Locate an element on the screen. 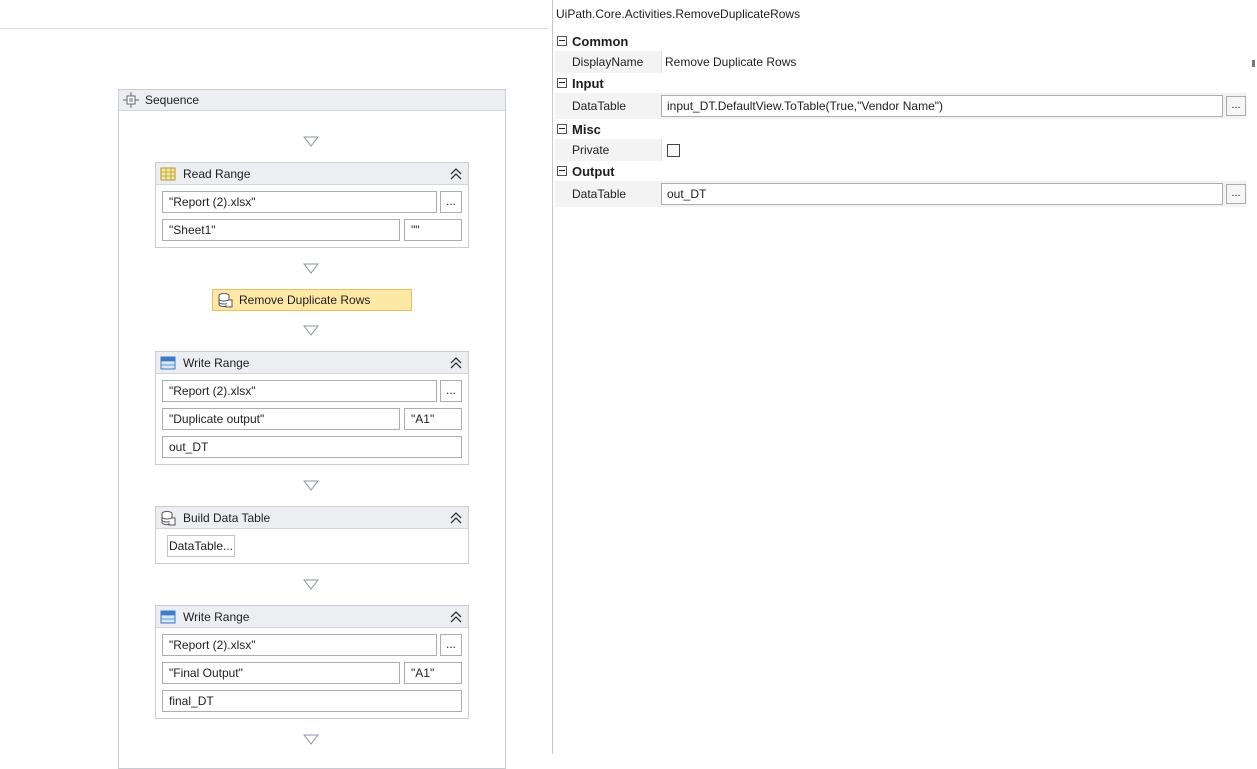  category-common: Common is located at coordinates (901, 41).